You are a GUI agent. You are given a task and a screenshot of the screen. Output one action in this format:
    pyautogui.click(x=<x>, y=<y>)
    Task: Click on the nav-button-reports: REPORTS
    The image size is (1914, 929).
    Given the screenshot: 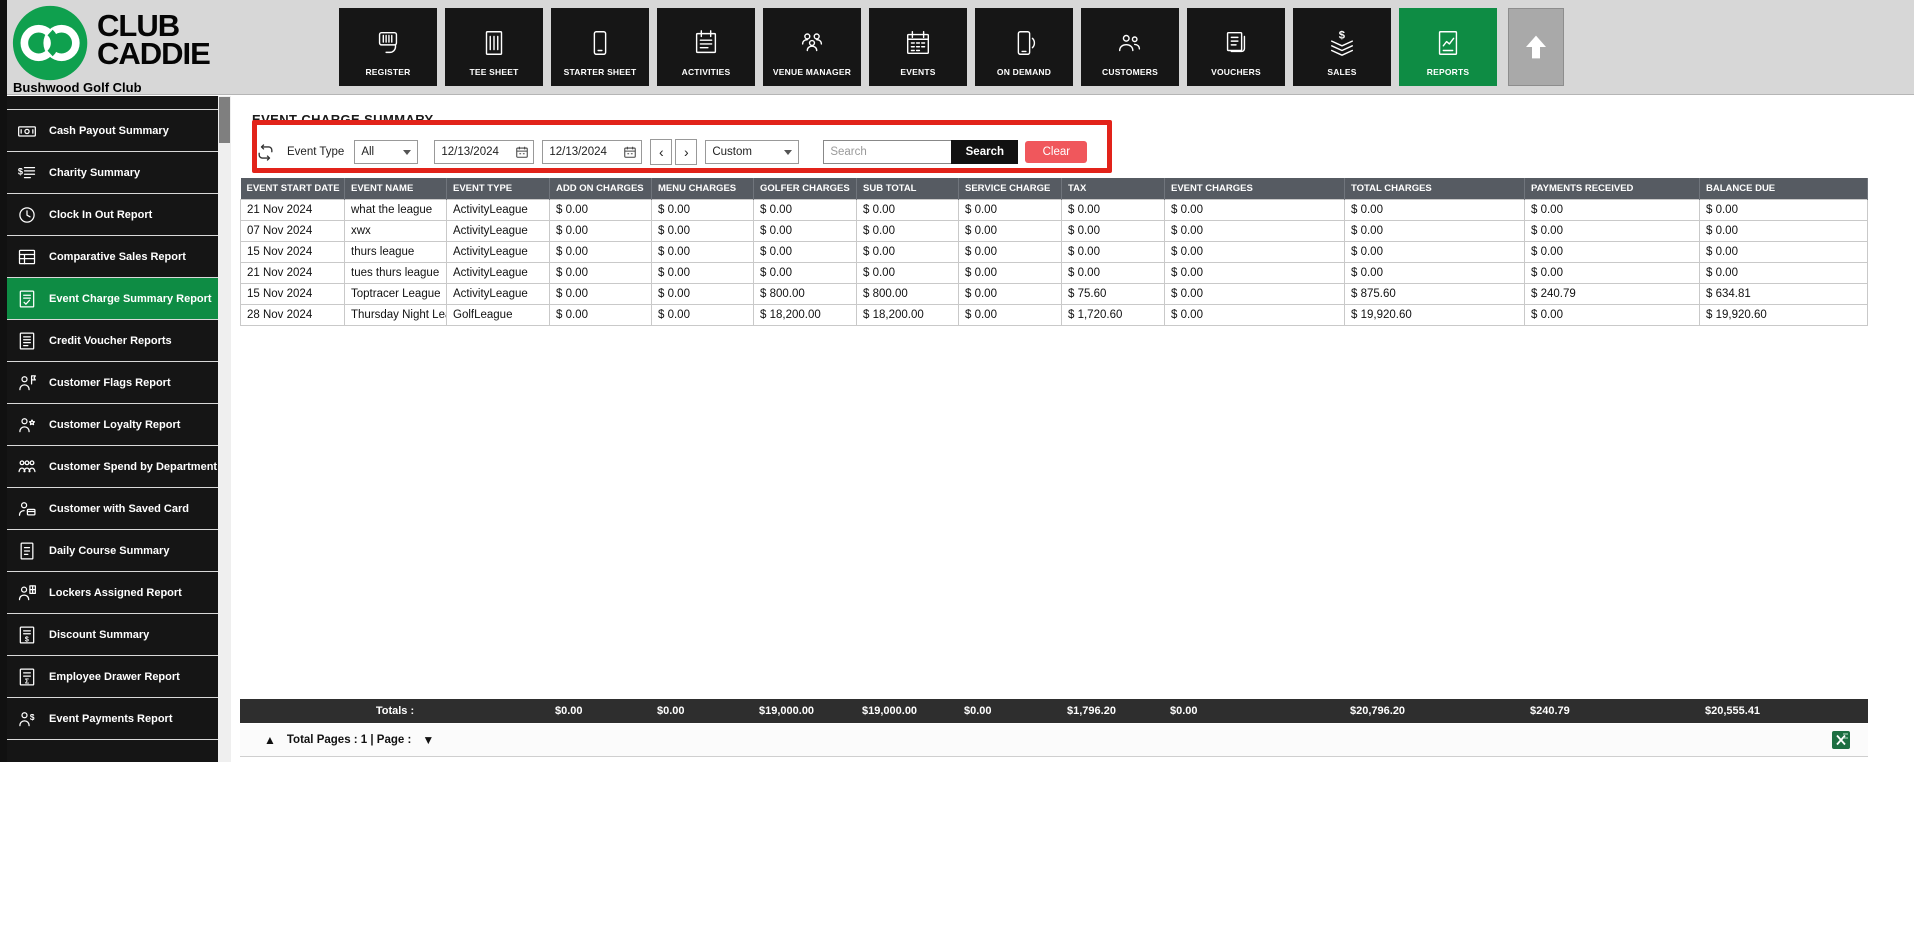 What is the action you would take?
    pyautogui.click(x=1448, y=47)
    